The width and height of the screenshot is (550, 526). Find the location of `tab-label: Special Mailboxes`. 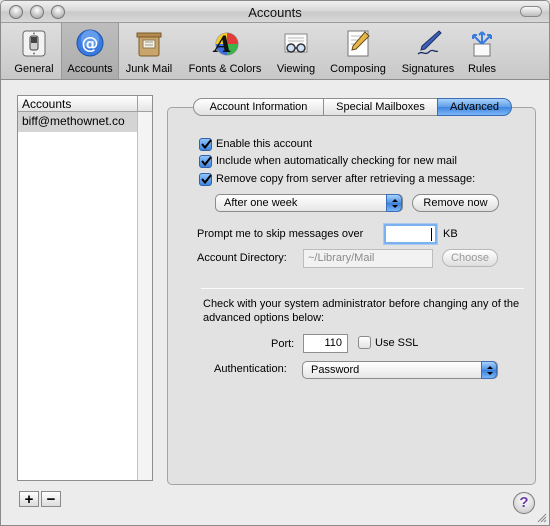

tab-label: Special Mailboxes is located at coordinates (380, 107).